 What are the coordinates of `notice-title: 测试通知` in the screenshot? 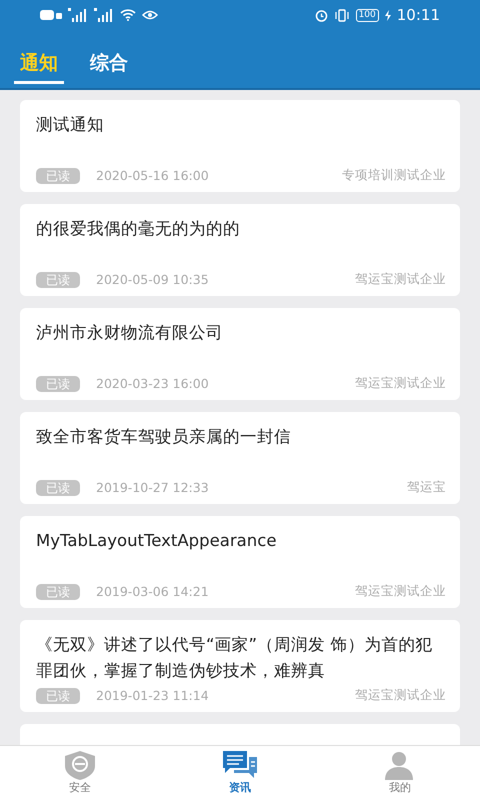 It's located at (70, 125).